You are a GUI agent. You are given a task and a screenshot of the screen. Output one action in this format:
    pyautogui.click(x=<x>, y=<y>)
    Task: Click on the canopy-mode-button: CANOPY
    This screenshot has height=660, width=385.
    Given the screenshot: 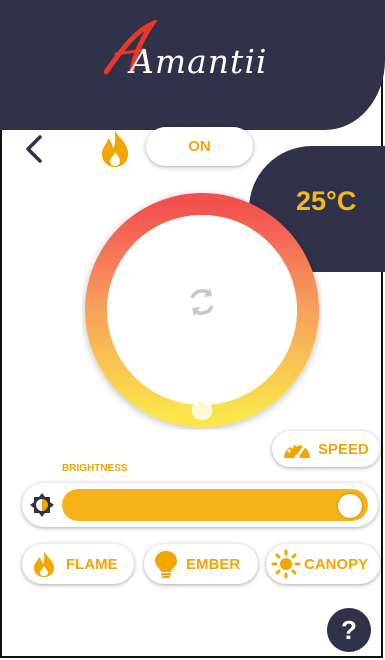 What is the action you would take?
    pyautogui.click(x=323, y=564)
    